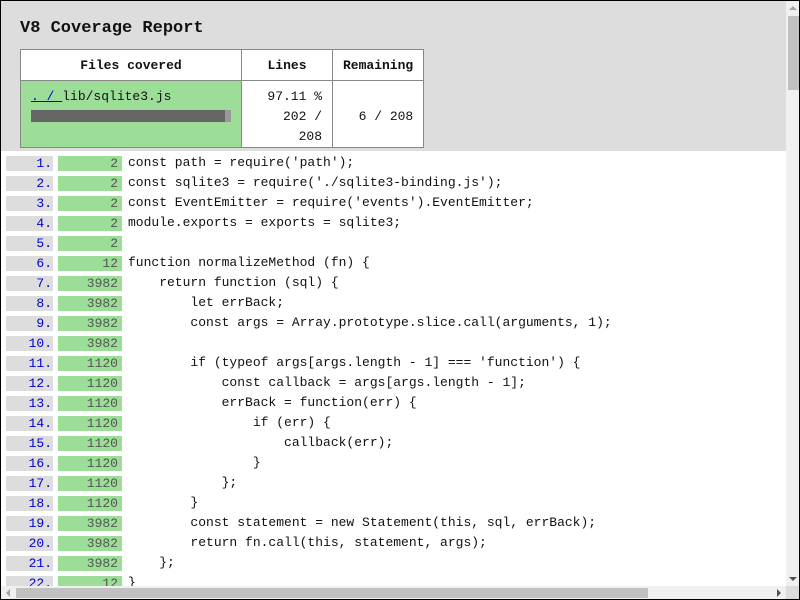 The width and height of the screenshot is (800, 600). Describe the element at coordinates (29, 563) in the screenshot. I see `line-number: 21.` at that location.